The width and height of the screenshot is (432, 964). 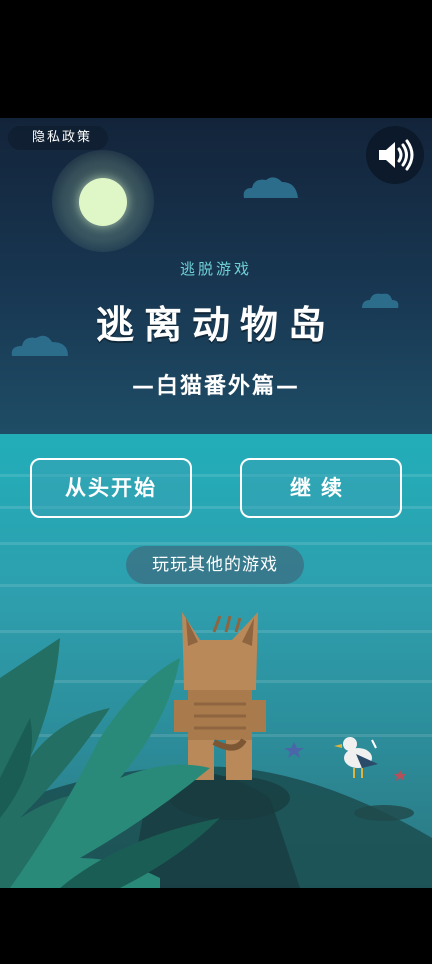 What do you see at coordinates (321, 488) in the screenshot?
I see `continue-button: 继续` at bounding box center [321, 488].